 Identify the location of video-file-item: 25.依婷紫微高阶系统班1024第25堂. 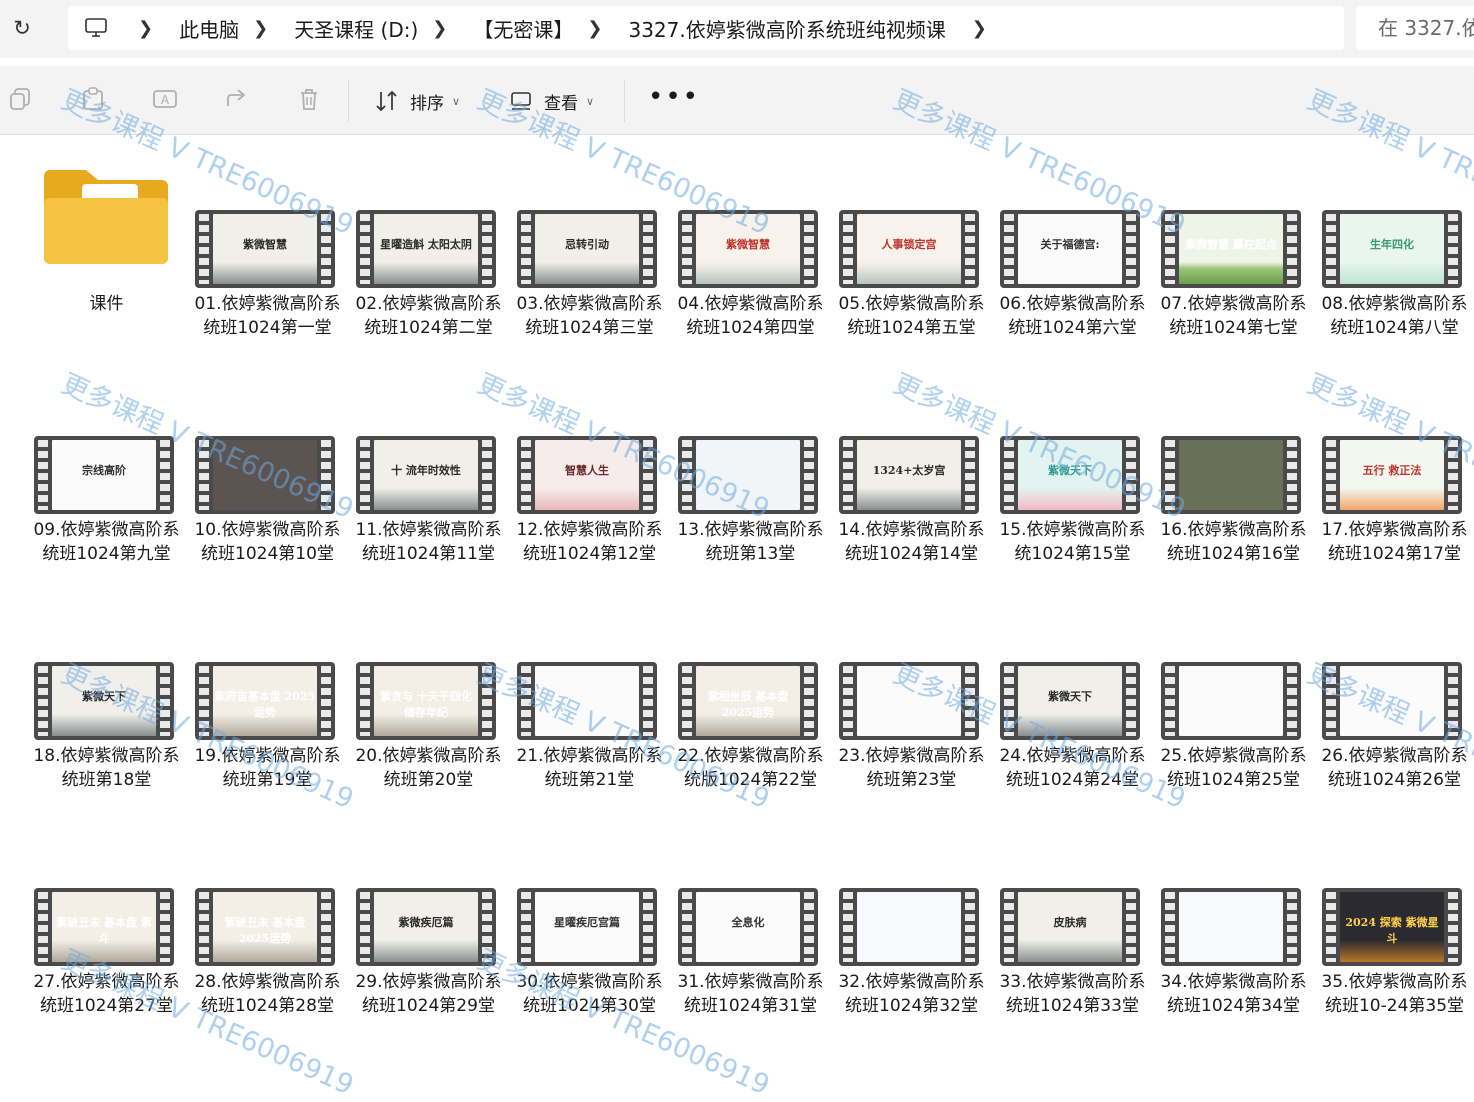
(1233, 693).